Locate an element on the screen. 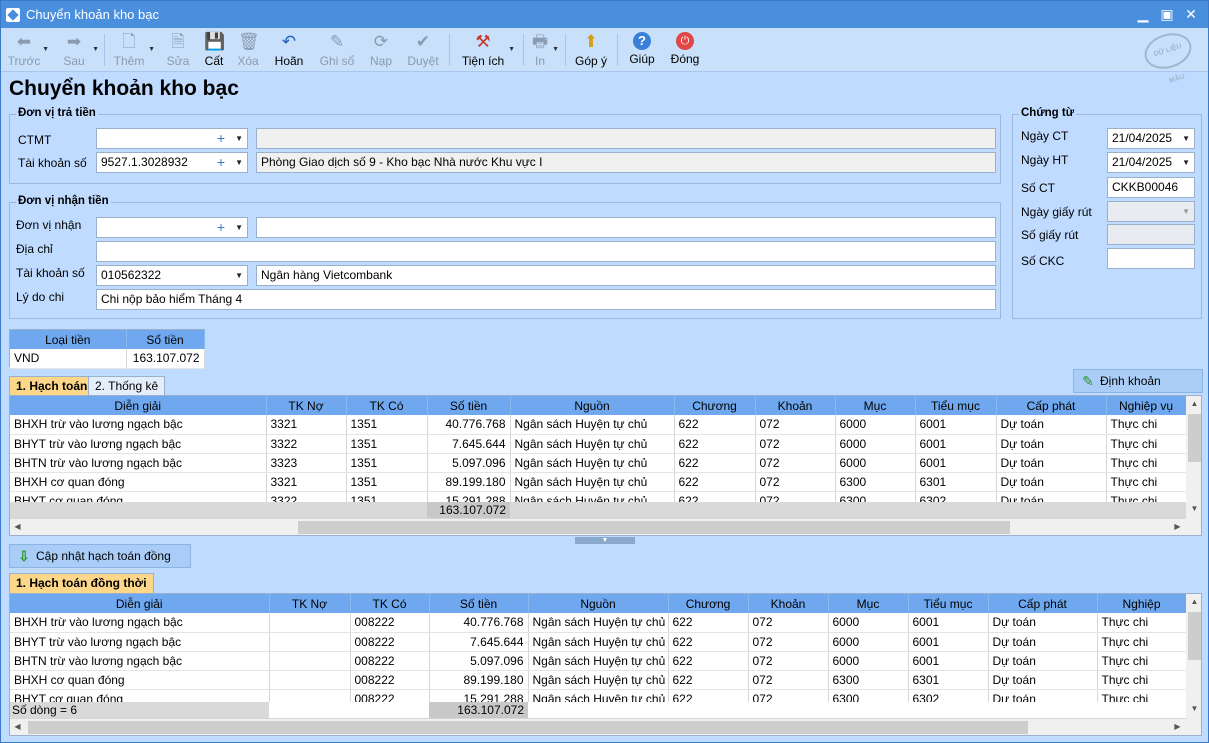  scroll-up-icon: ▲ is located at coordinates (1194, 601).